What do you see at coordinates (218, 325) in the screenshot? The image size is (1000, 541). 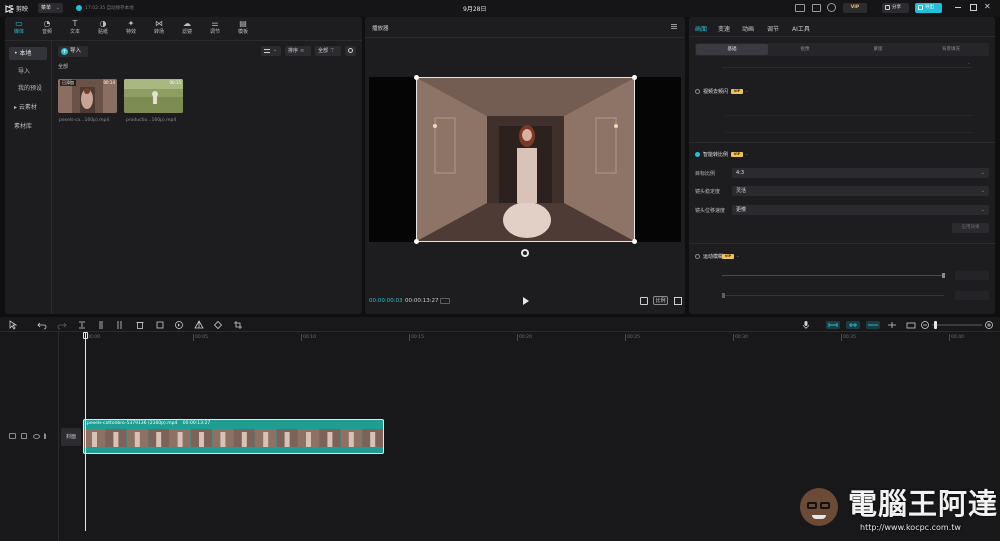 I see `rotate-tool-icon` at bounding box center [218, 325].